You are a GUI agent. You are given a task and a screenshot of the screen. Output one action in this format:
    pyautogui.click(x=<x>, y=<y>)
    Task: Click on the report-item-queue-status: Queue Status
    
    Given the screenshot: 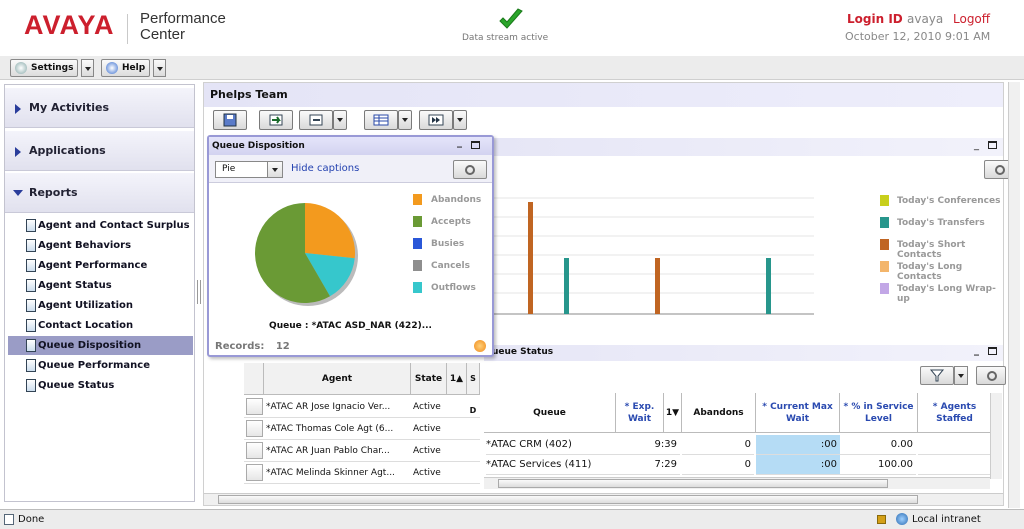 What is the action you would take?
    pyautogui.click(x=100, y=385)
    